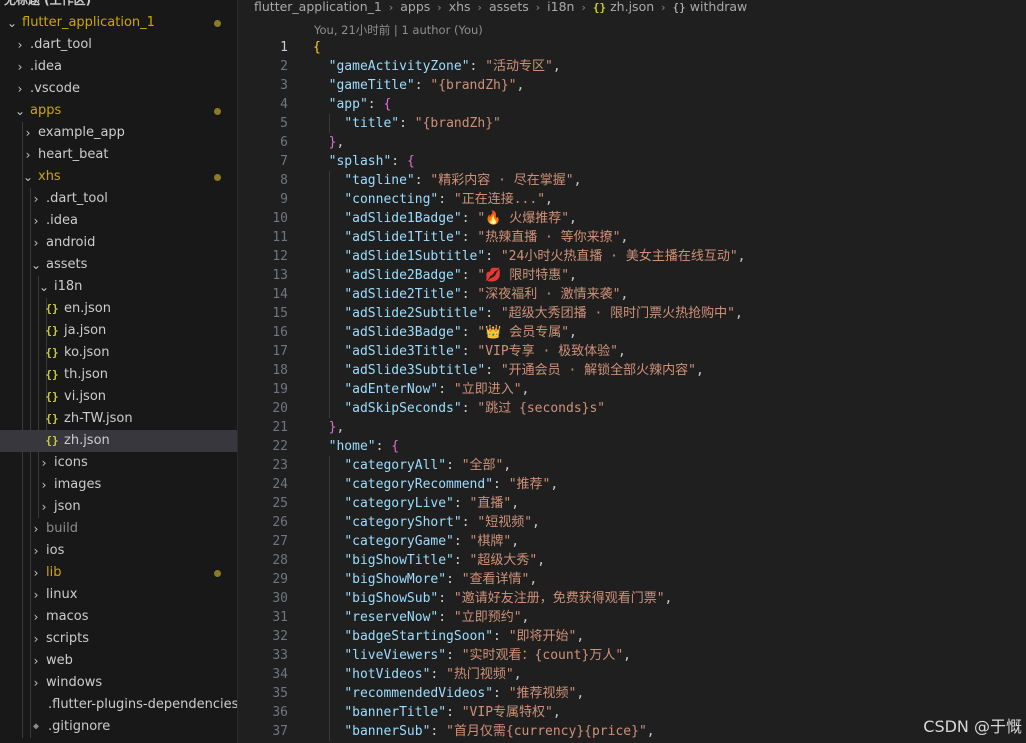 This screenshot has height=743, width=1026. Describe the element at coordinates (632, 408) in the screenshot. I see `code-line: 20 "adSkipSeconds": "跳过 {seconds}s"` at that location.